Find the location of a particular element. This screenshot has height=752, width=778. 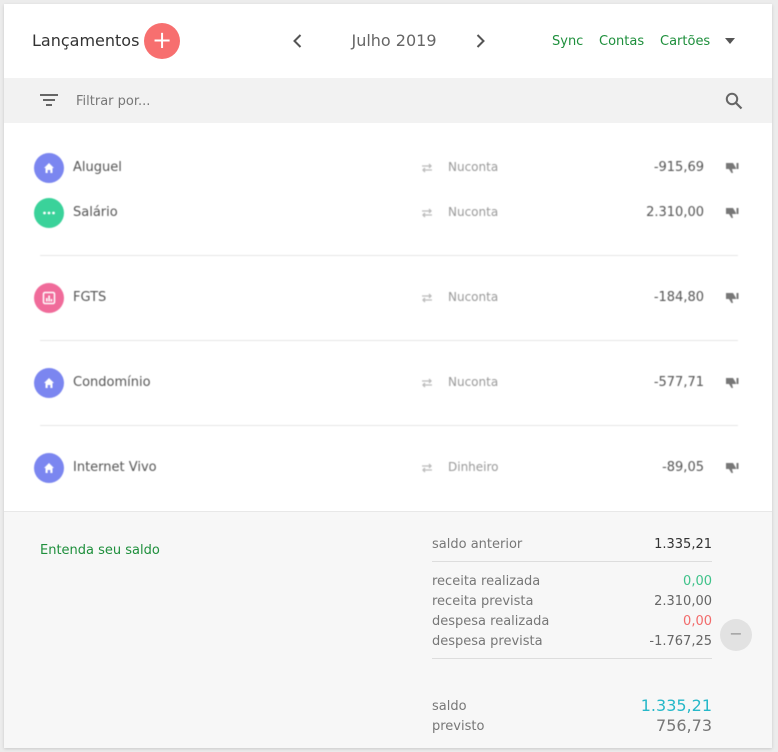

search-icon is located at coordinates (734, 101).